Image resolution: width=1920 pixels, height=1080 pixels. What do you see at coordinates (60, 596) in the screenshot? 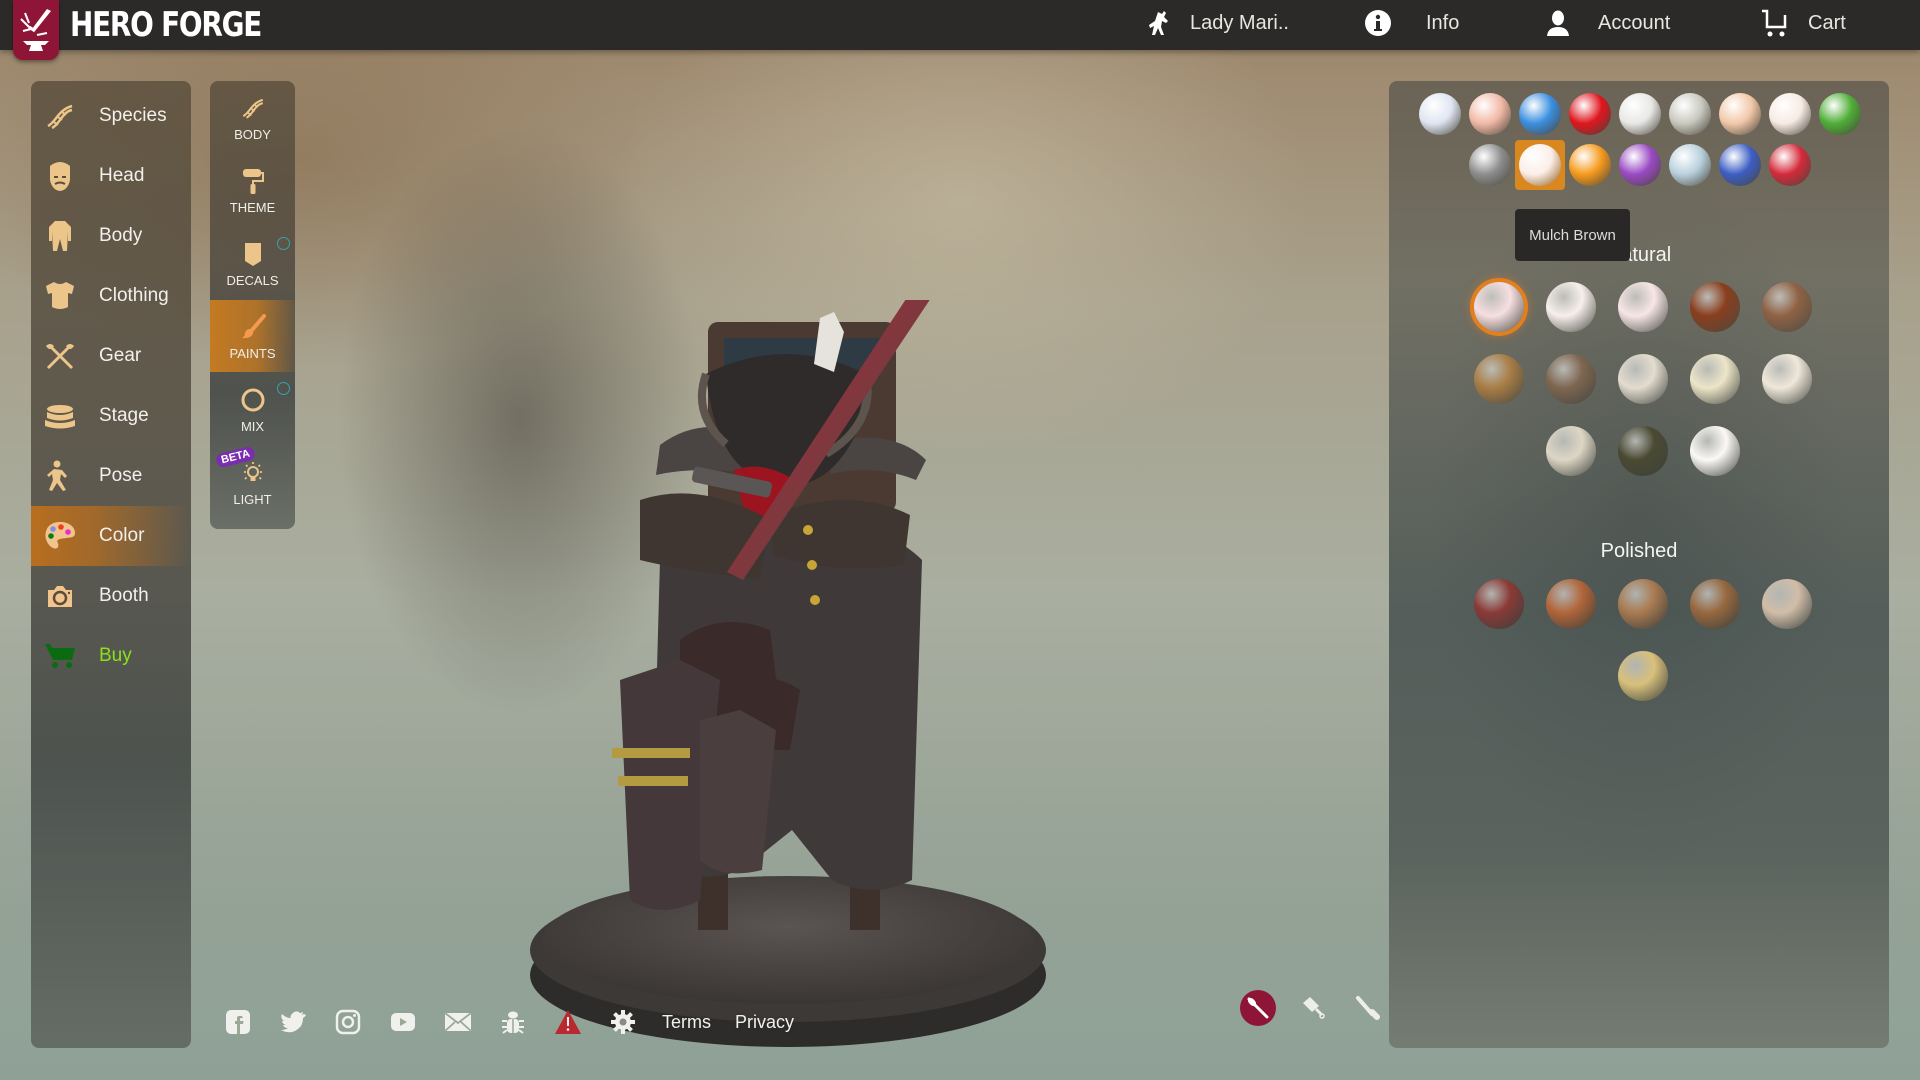
I see `camera-icon` at bounding box center [60, 596].